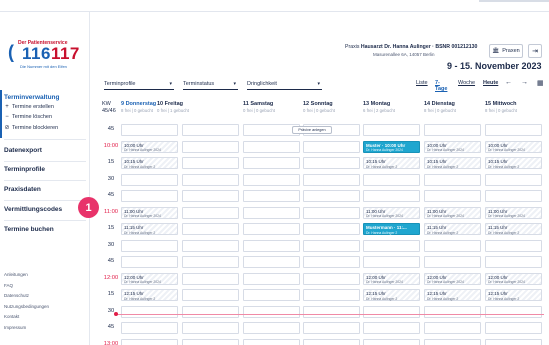  Describe the element at coordinates (508, 82) in the screenshot. I see `arrow-left-icon: ←` at that location.